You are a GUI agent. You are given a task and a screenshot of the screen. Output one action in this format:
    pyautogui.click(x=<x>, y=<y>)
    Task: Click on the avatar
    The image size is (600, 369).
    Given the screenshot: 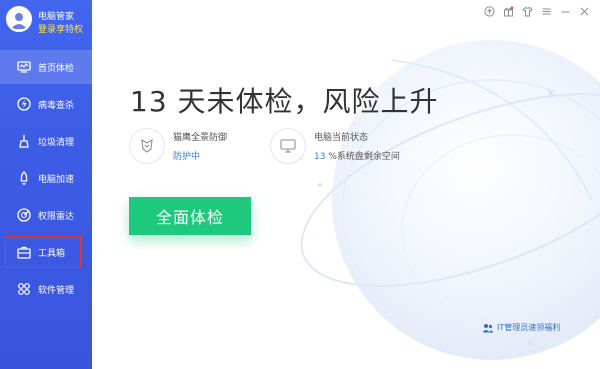 What is the action you would take?
    pyautogui.click(x=19, y=19)
    